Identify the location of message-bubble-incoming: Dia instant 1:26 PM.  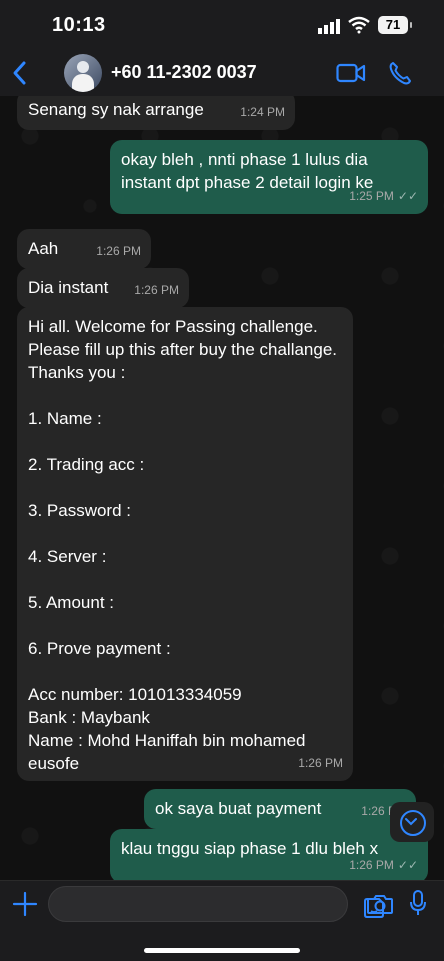
(103, 288).